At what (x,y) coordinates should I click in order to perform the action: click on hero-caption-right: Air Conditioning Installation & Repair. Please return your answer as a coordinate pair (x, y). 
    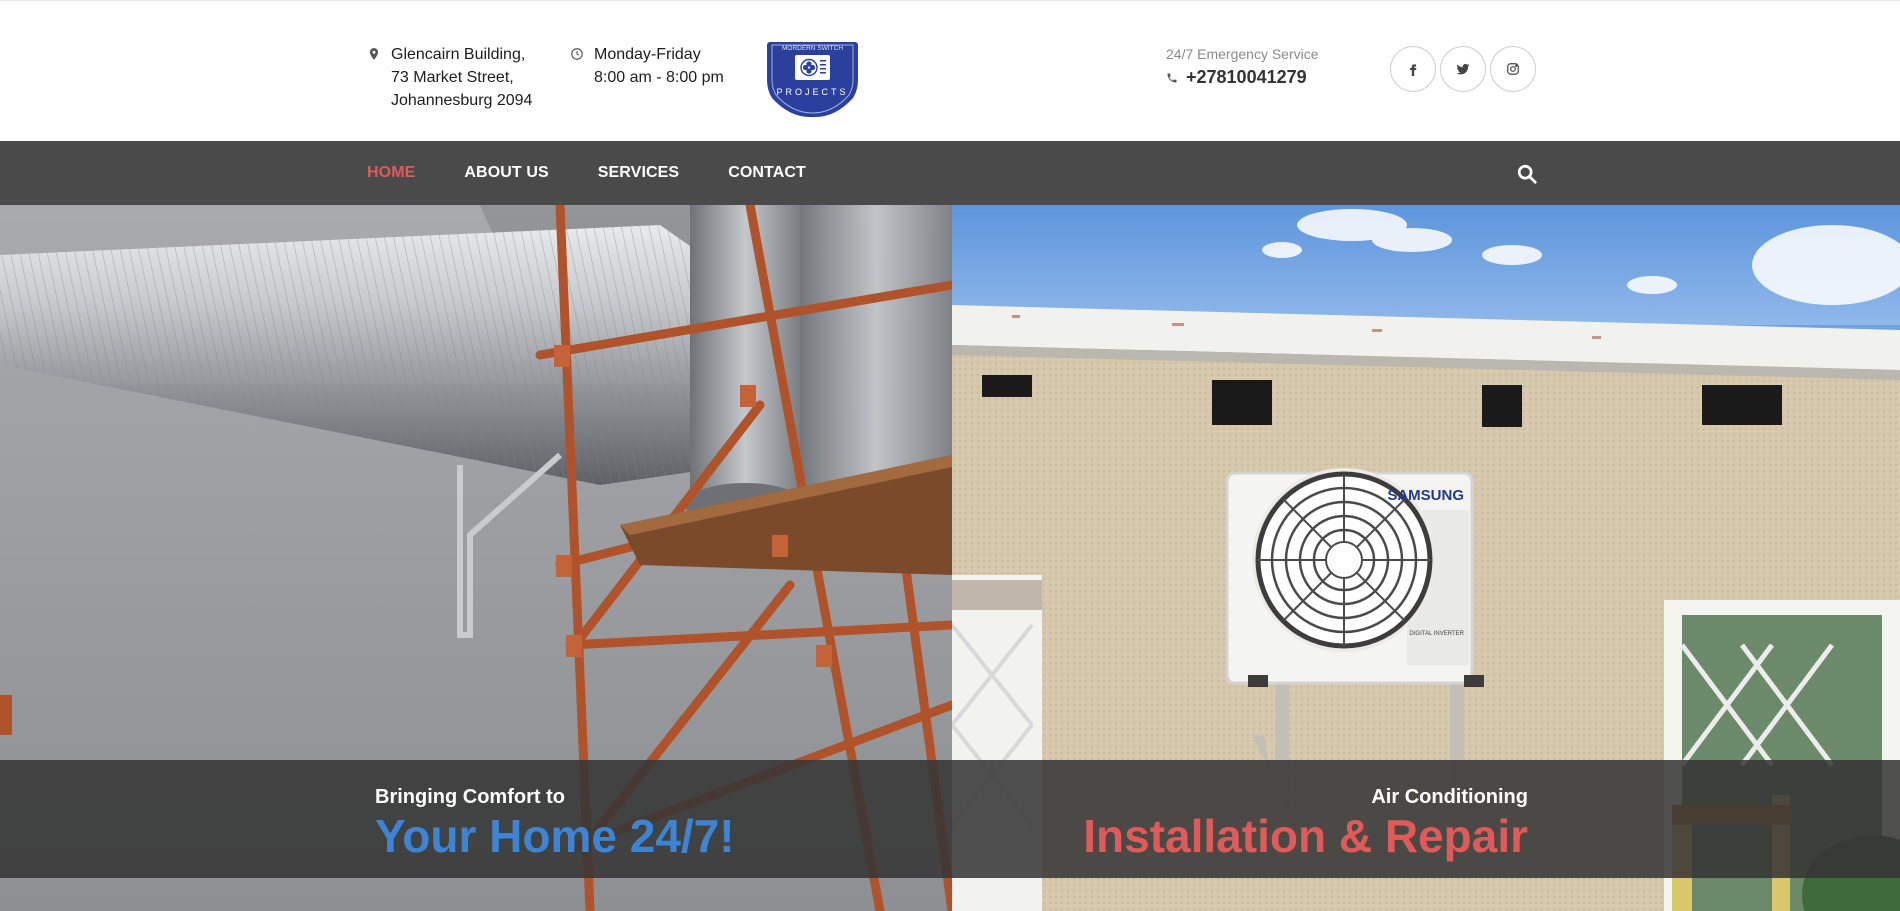
    Looking at the image, I should click on (1305, 823).